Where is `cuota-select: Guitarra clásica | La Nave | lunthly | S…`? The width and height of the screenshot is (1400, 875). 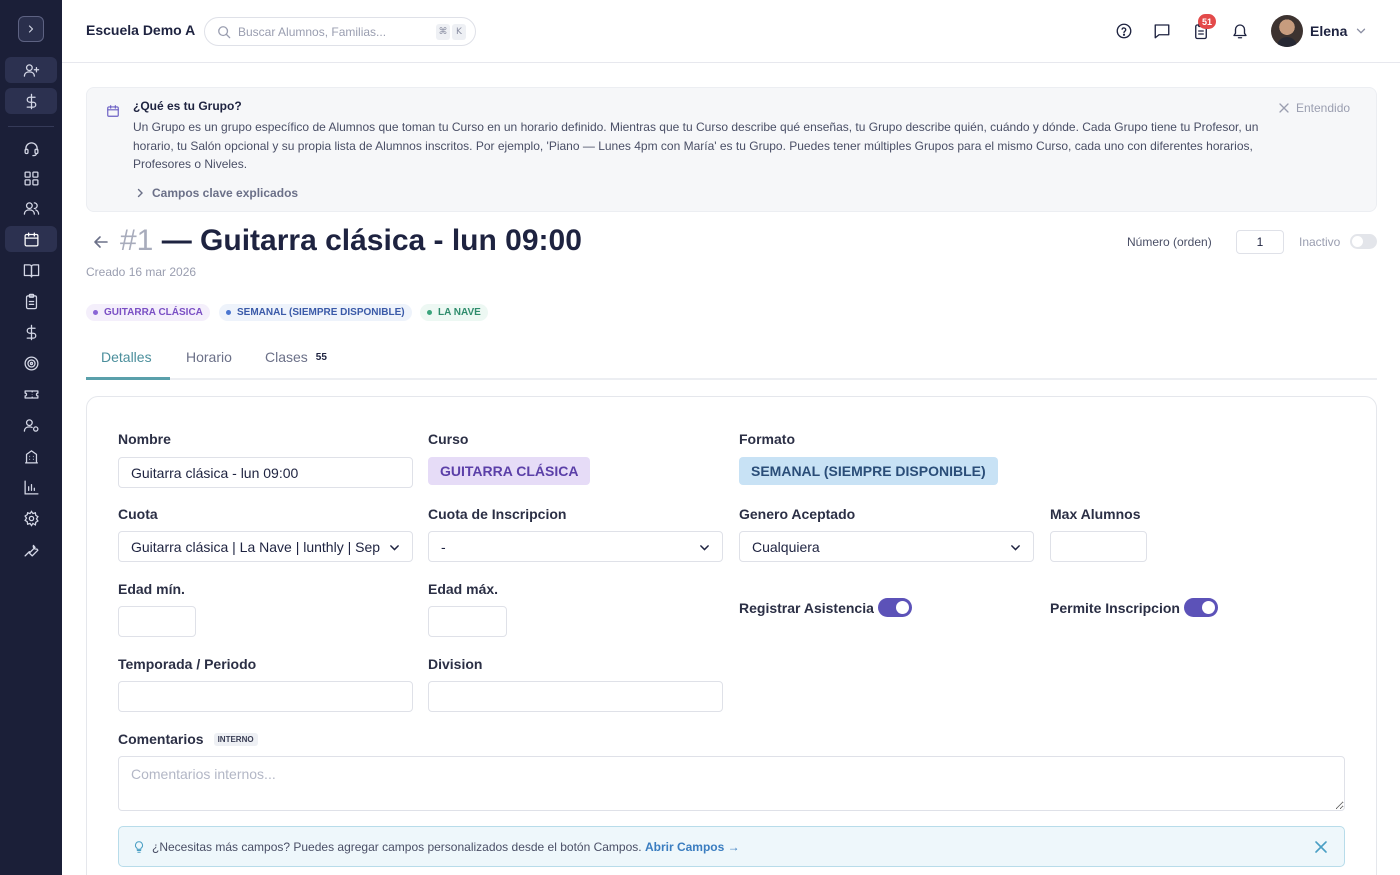 cuota-select: Guitarra clásica | La Nave | lunthly | S… is located at coordinates (265, 546).